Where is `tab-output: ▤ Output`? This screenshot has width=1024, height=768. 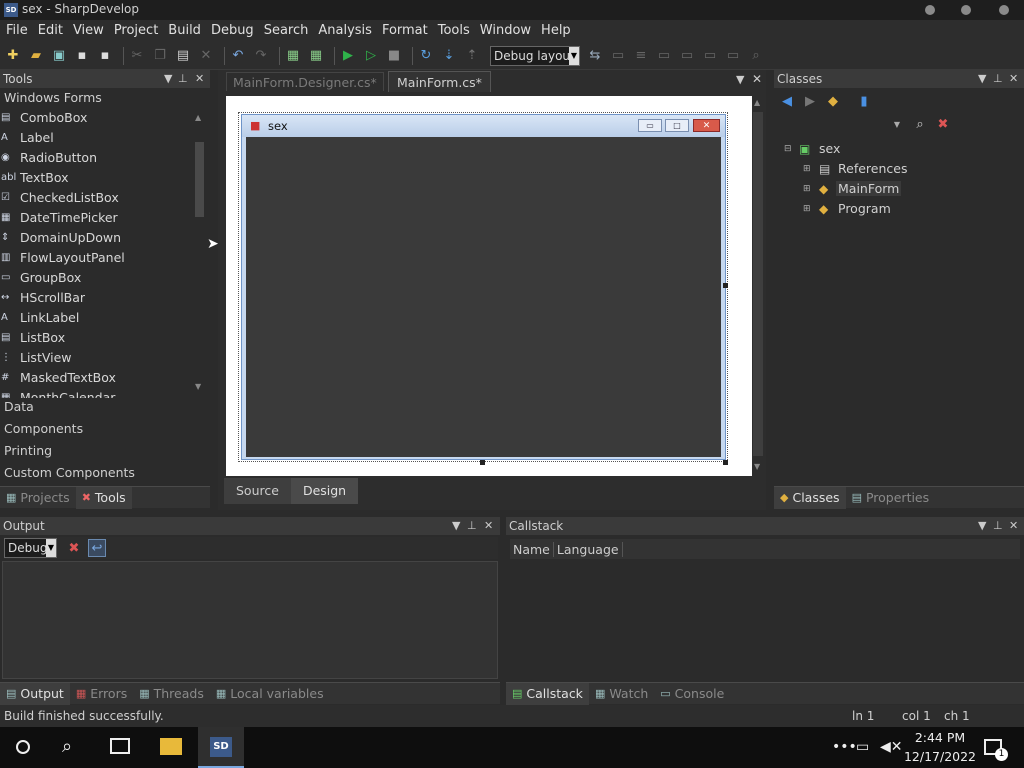 tab-output: ▤ Output is located at coordinates (35, 693).